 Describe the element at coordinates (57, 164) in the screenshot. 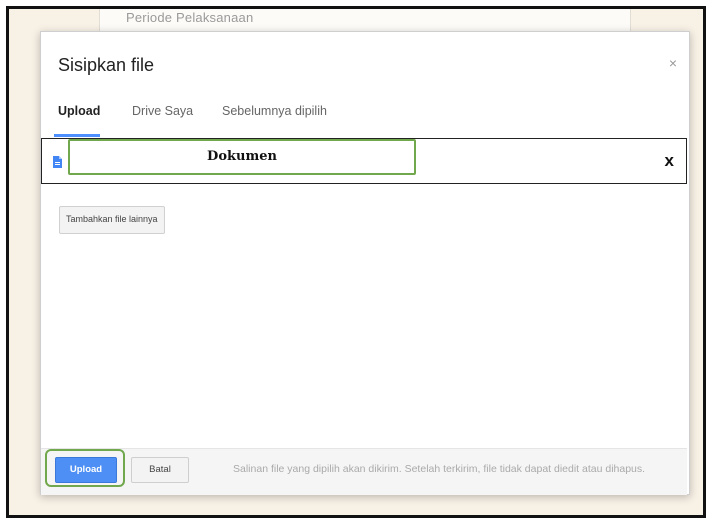

I see `doc-file-icon` at that location.